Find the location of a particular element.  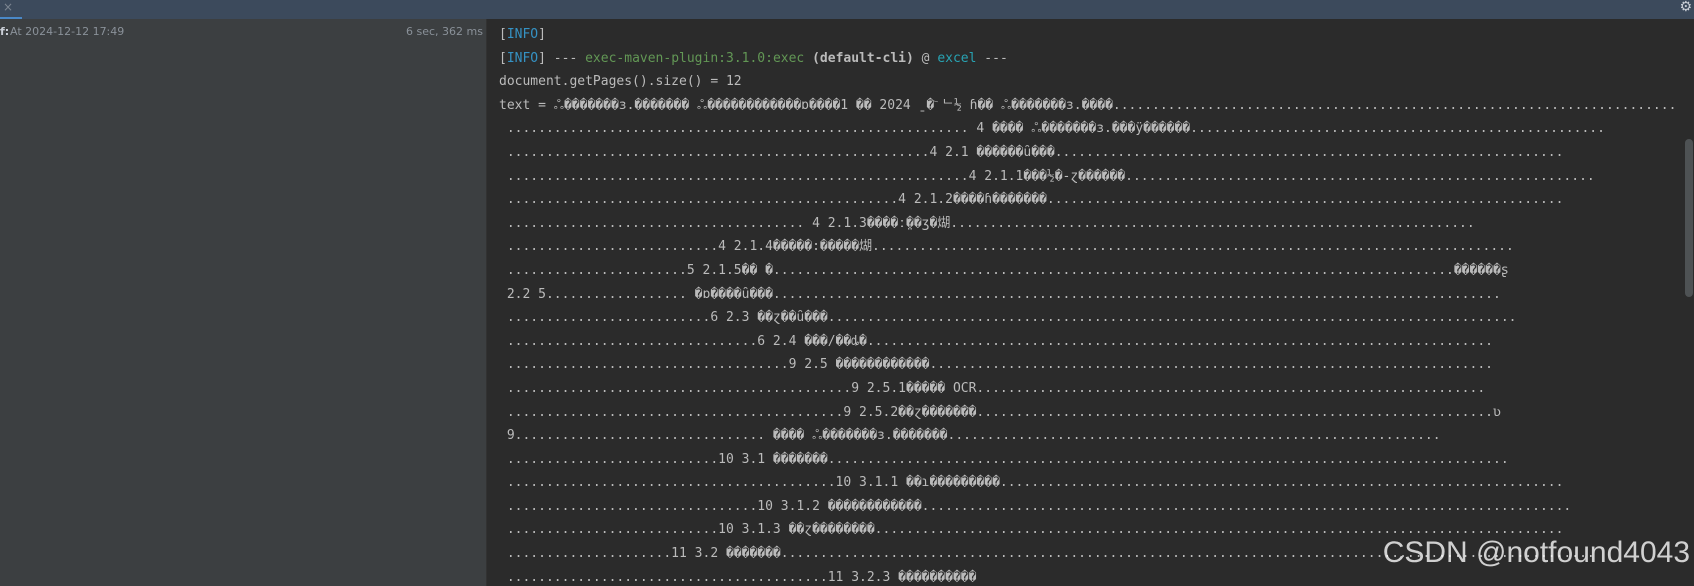

run-timestamp-label: At 2024-12-12 17:49 is located at coordinates (67, 31).